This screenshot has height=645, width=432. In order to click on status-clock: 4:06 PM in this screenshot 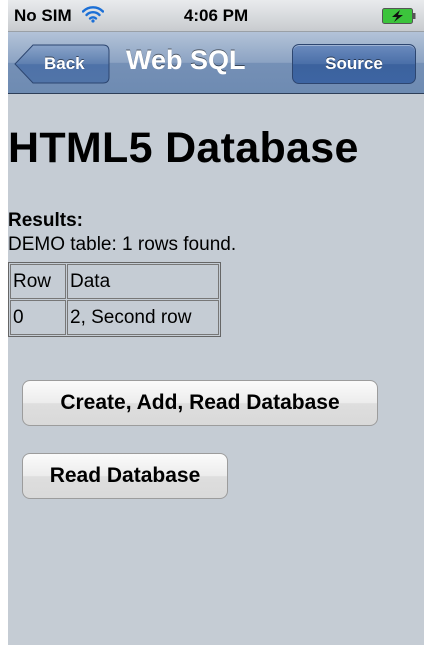, I will do `click(216, 15)`.